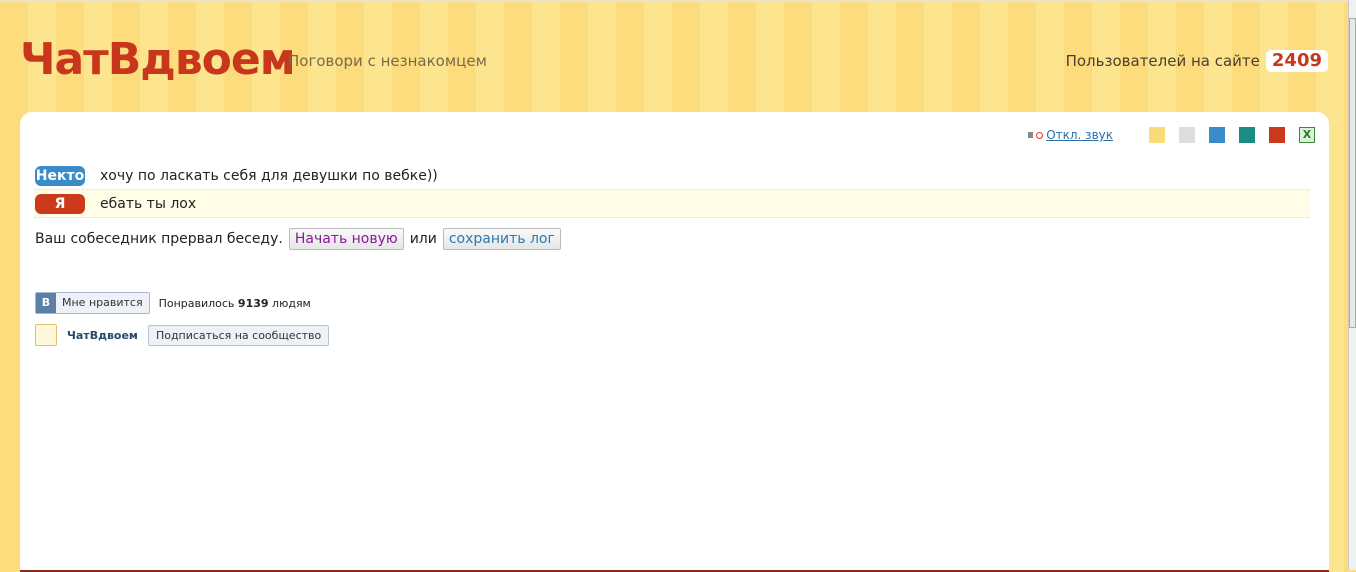 Image resolution: width=1356 pixels, height=572 pixels. What do you see at coordinates (238, 335) in the screenshot?
I see `subscribe-button: Подписаться на сообщество` at bounding box center [238, 335].